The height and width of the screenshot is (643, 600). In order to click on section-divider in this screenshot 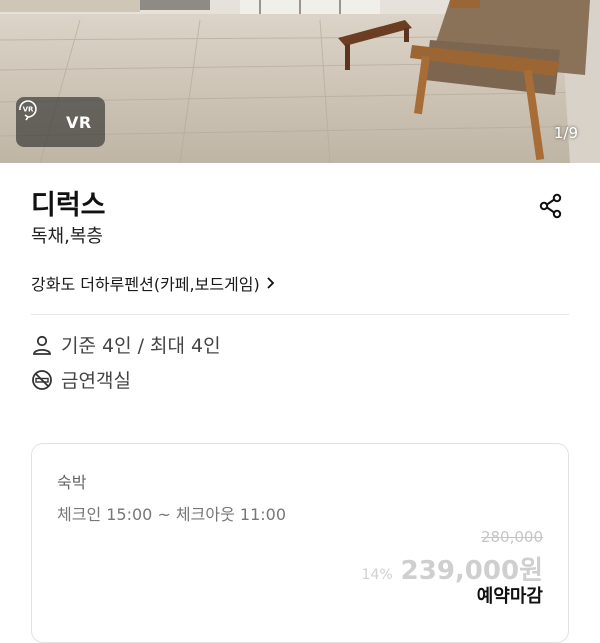, I will do `click(300, 314)`.